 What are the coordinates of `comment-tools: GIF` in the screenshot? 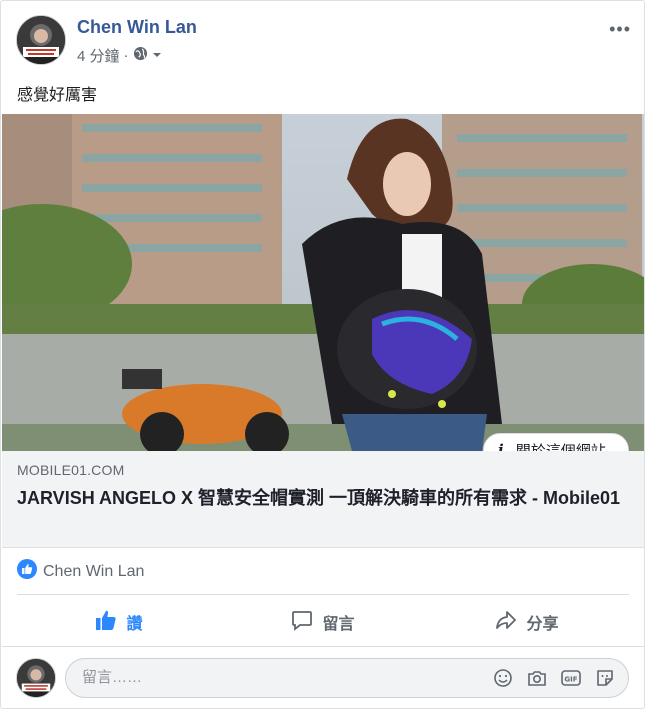 It's located at (554, 678).